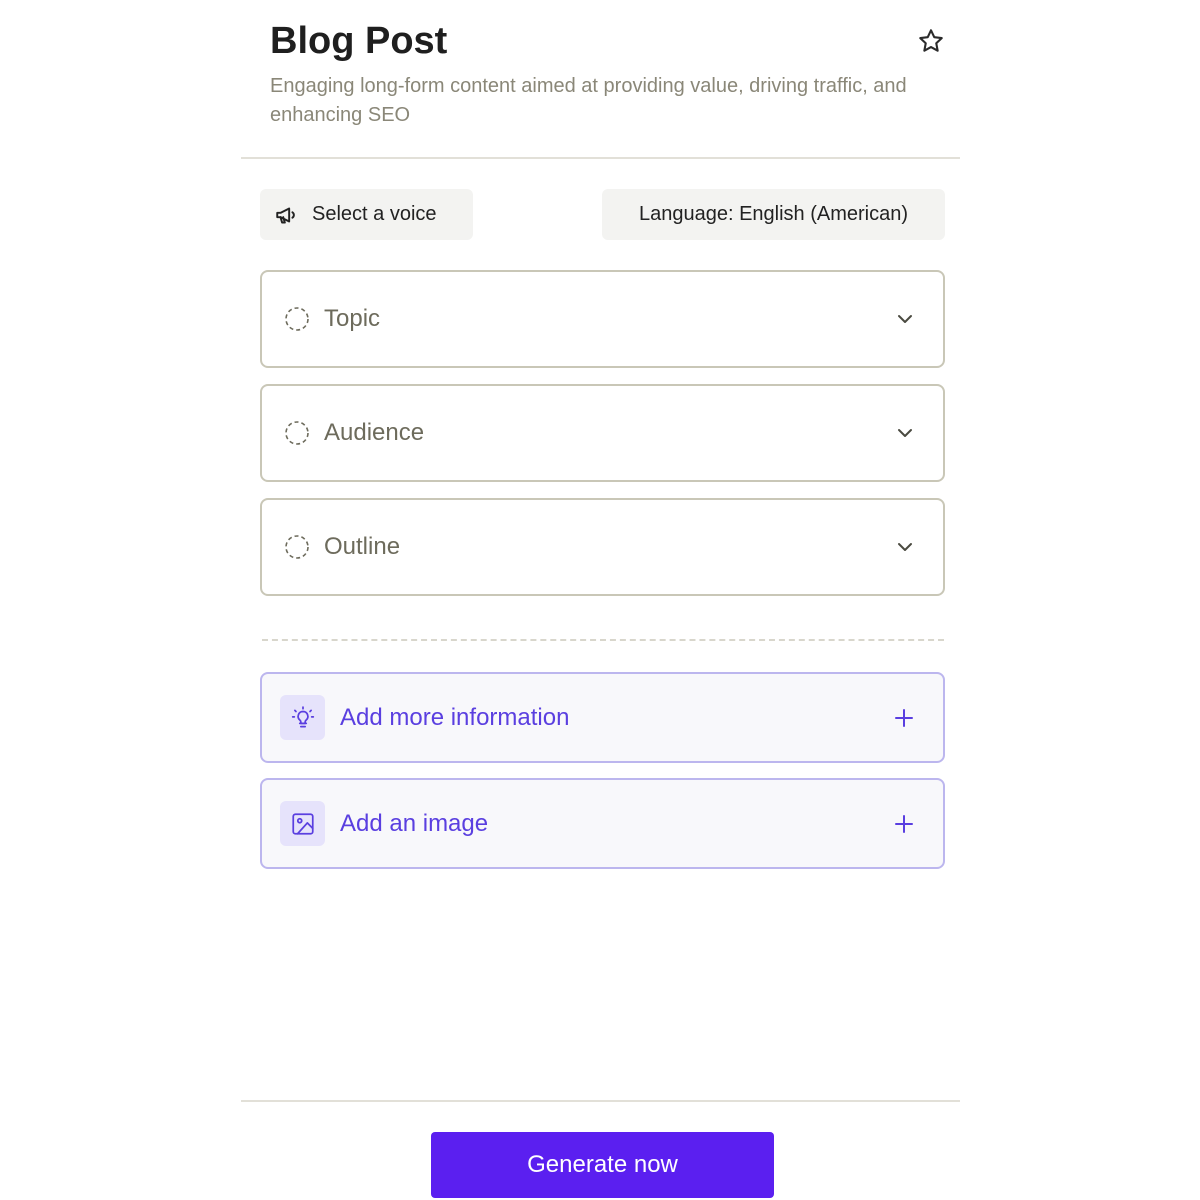  I want to click on add-more-information-button: Add more information, so click(602, 717).